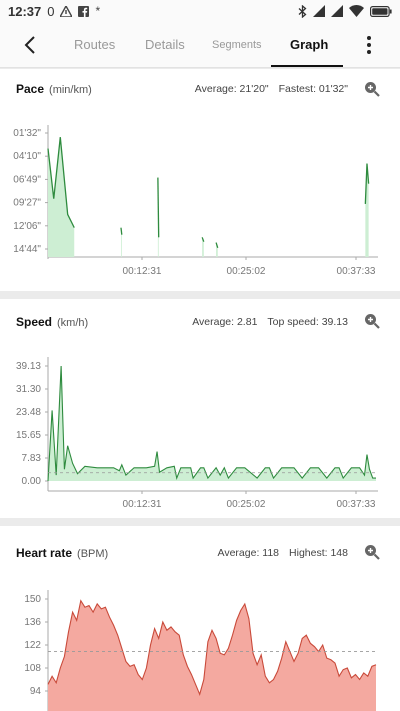 The image size is (400, 711). Describe the element at coordinates (302, 11) in the screenshot. I see `bluetooth-icon` at that location.